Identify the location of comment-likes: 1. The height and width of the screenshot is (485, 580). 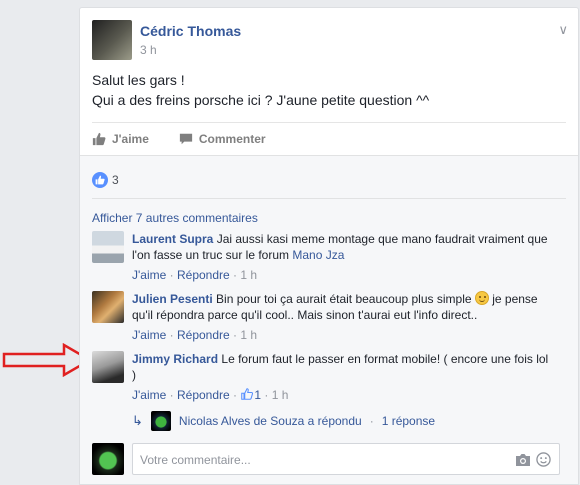
(252, 395).